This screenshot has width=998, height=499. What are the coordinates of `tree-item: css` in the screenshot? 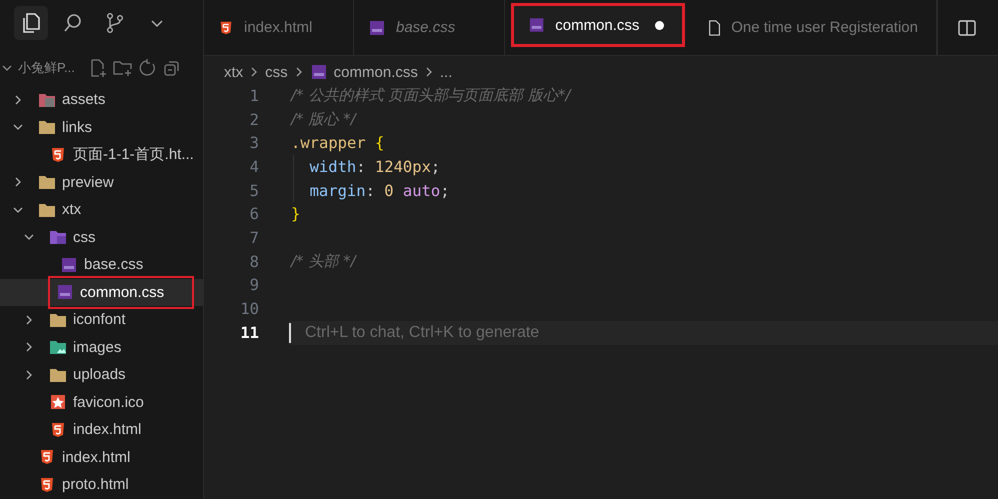 It's located at (101, 237).